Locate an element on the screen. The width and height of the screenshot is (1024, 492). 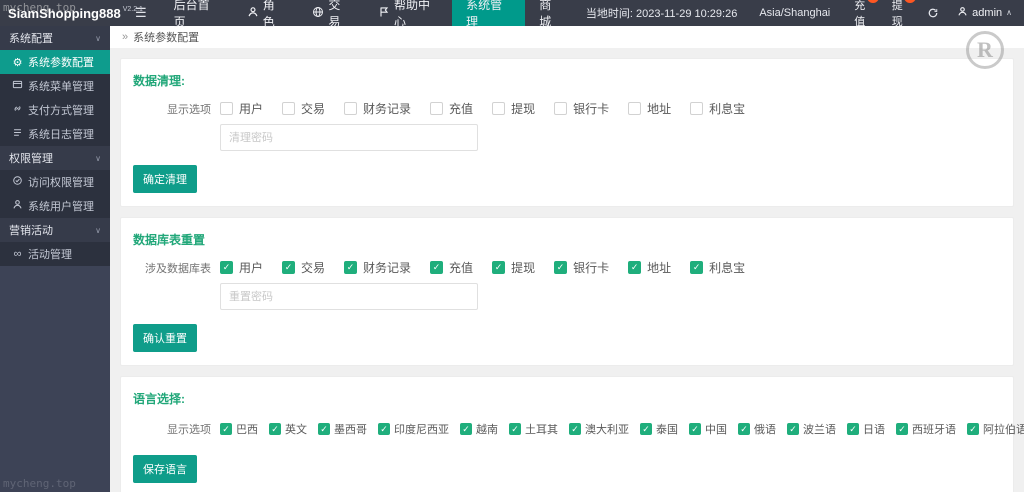
checkbox-label: 墨西哥 is located at coordinates (350, 430).